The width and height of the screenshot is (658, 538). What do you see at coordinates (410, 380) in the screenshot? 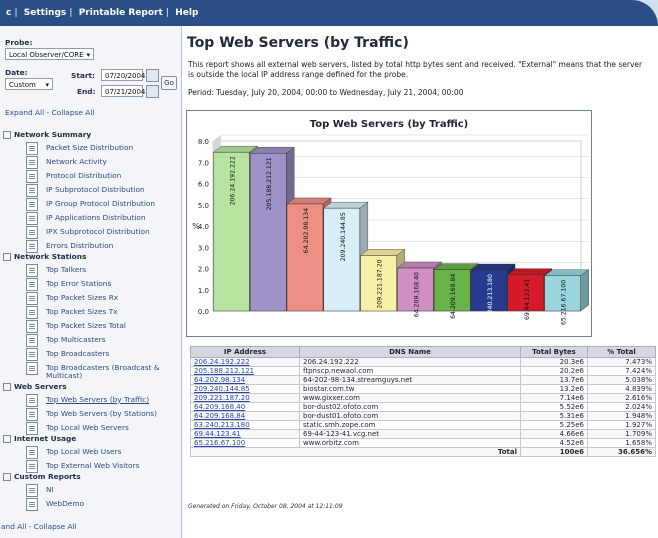
I see `dns-cell: 64-202-98-134.streamguys.net` at bounding box center [410, 380].